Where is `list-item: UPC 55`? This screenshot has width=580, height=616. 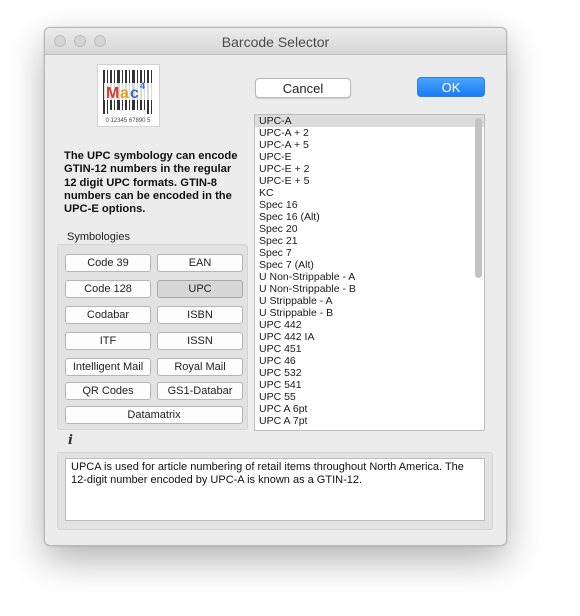
list-item: UPC 55 is located at coordinates (369, 397).